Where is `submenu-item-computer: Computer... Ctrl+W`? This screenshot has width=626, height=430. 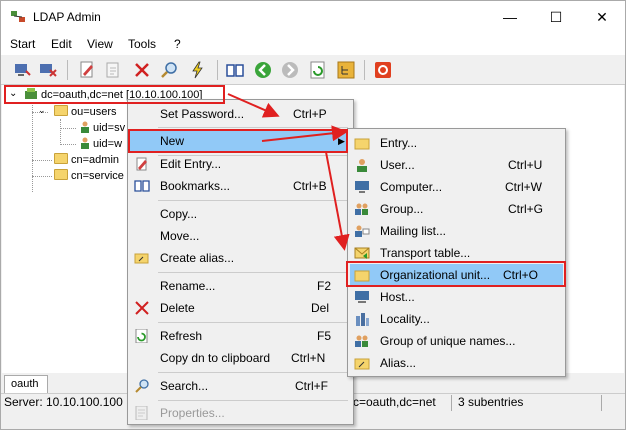
submenu-item-computer: Computer... Ctrl+W is located at coordinates (456, 187).